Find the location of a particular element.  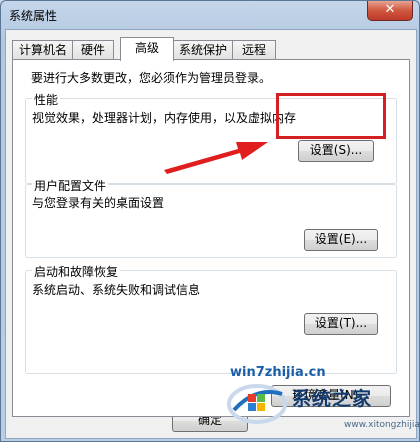

tab-label: 计算机名 is located at coordinates (42, 50).